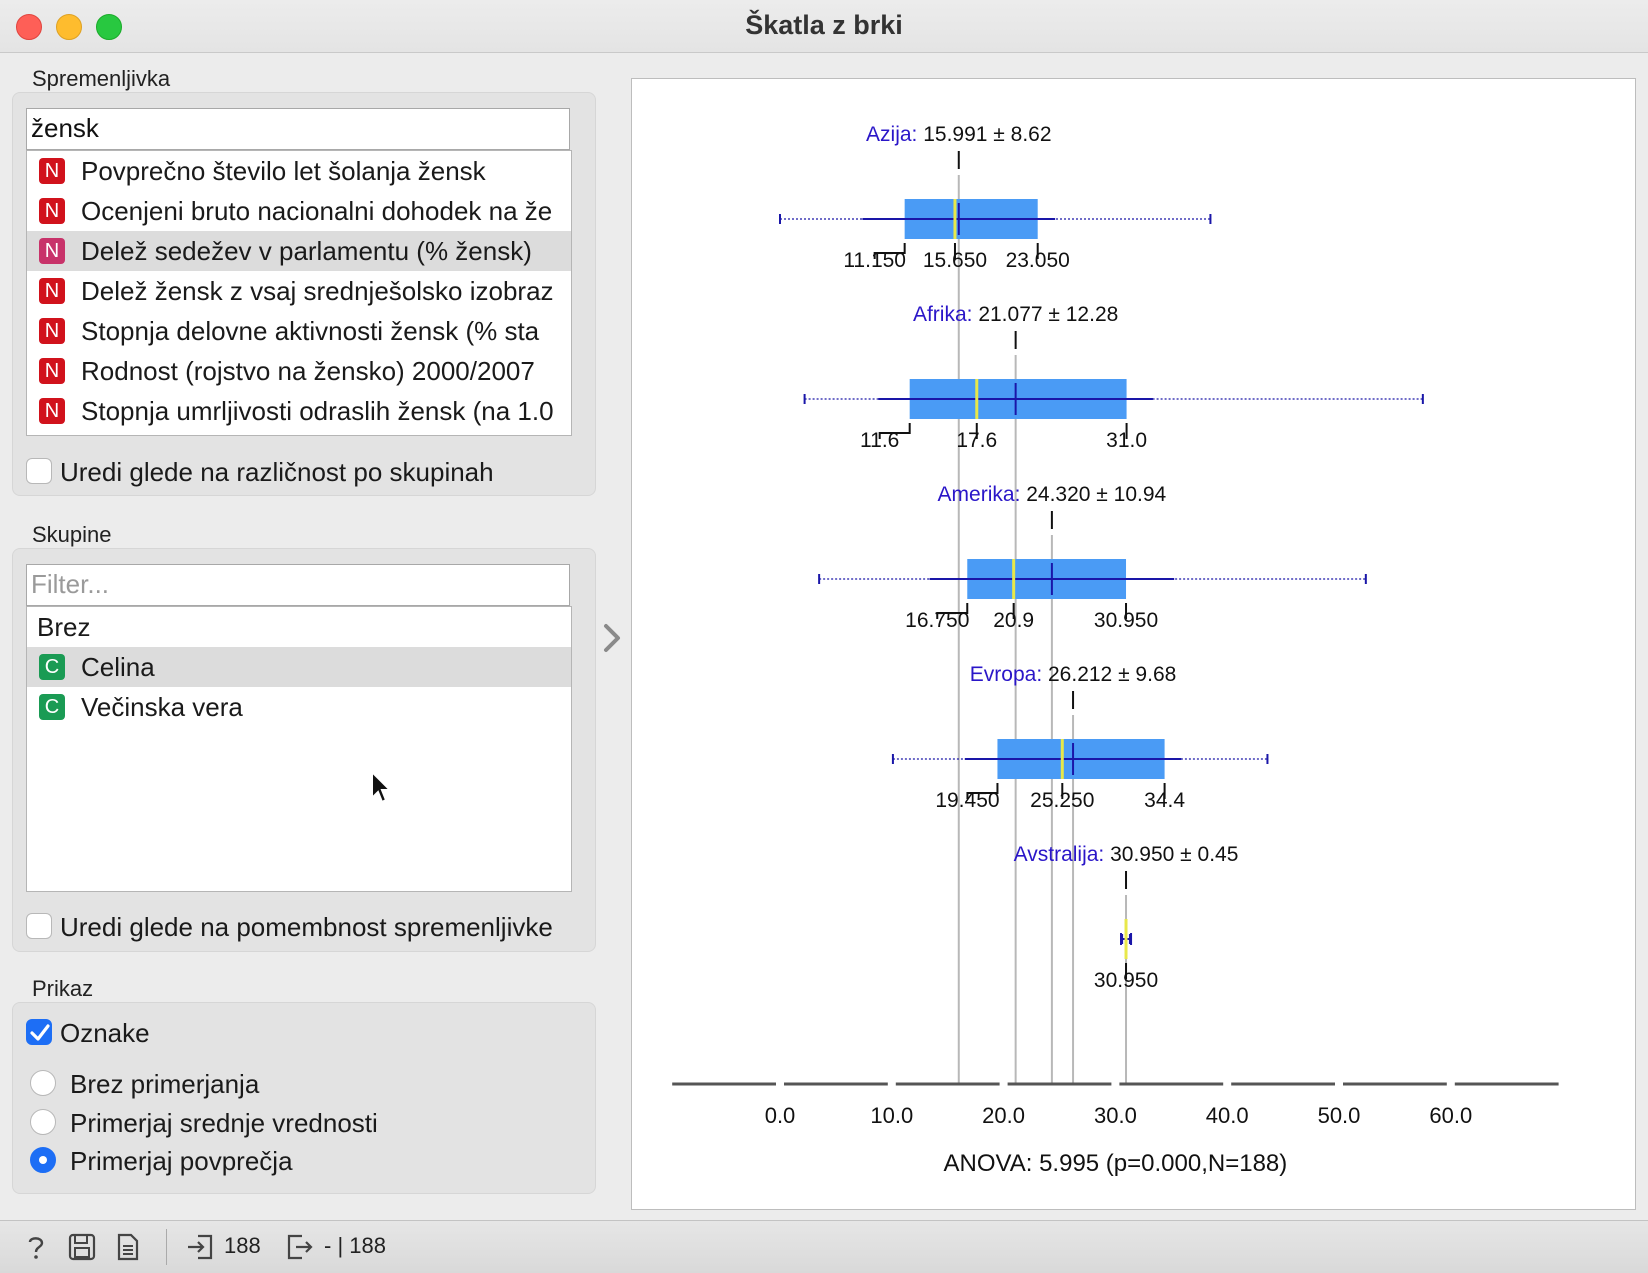 This screenshot has height=1273, width=1648. I want to click on status-divider, so click(166, 1247).